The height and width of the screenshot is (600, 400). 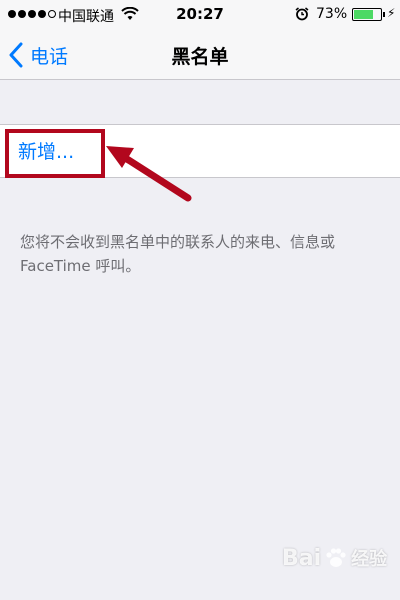 What do you see at coordinates (391, 13) in the screenshot?
I see `charging-icon: ⚡` at bounding box center [391, 13].